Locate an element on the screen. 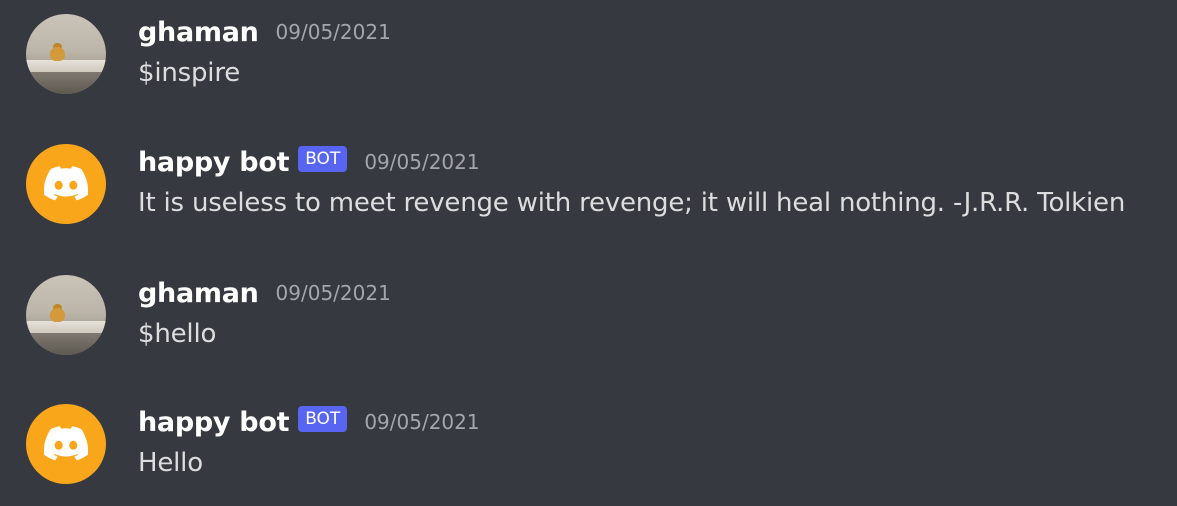 The width and height of the screenshot is (1177, 506). message-content: $hello is located at coordinates (177, 334).